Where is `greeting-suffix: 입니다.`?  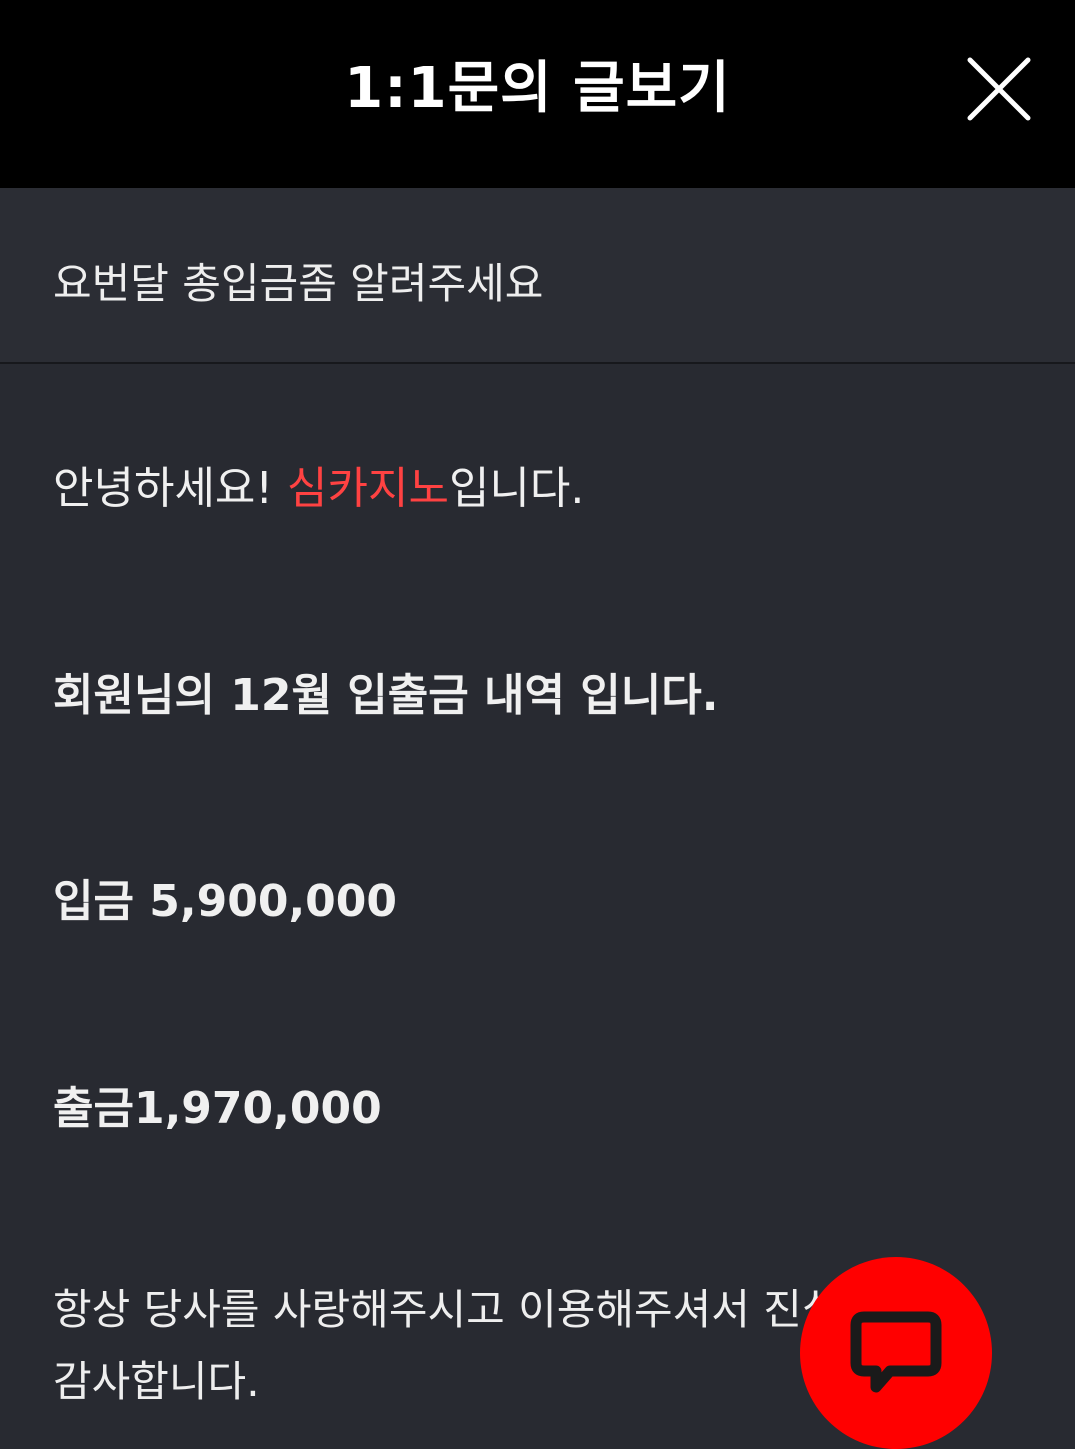 greeting-suffix: 입니다. is located at coordinates (516, 488).